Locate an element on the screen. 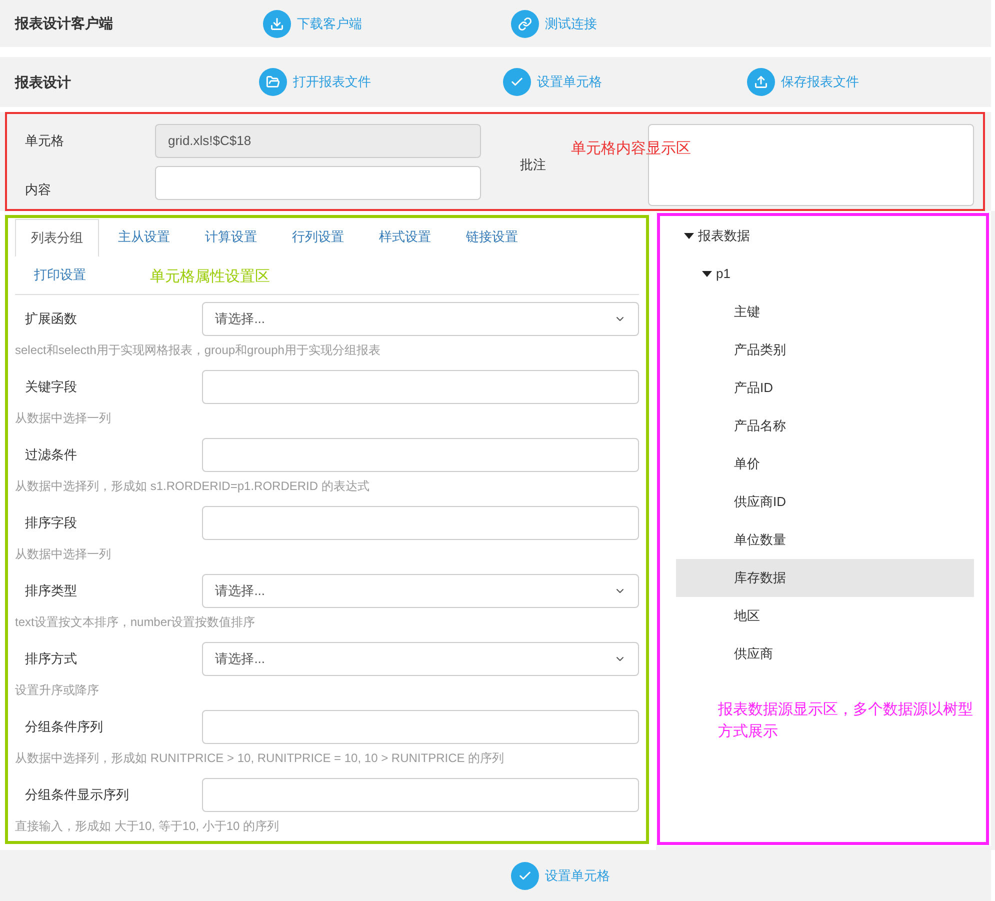 Image resolution: width=995 pixels, height=901 pixels. tab: 样式设置 is located at coordinates (405, 237).